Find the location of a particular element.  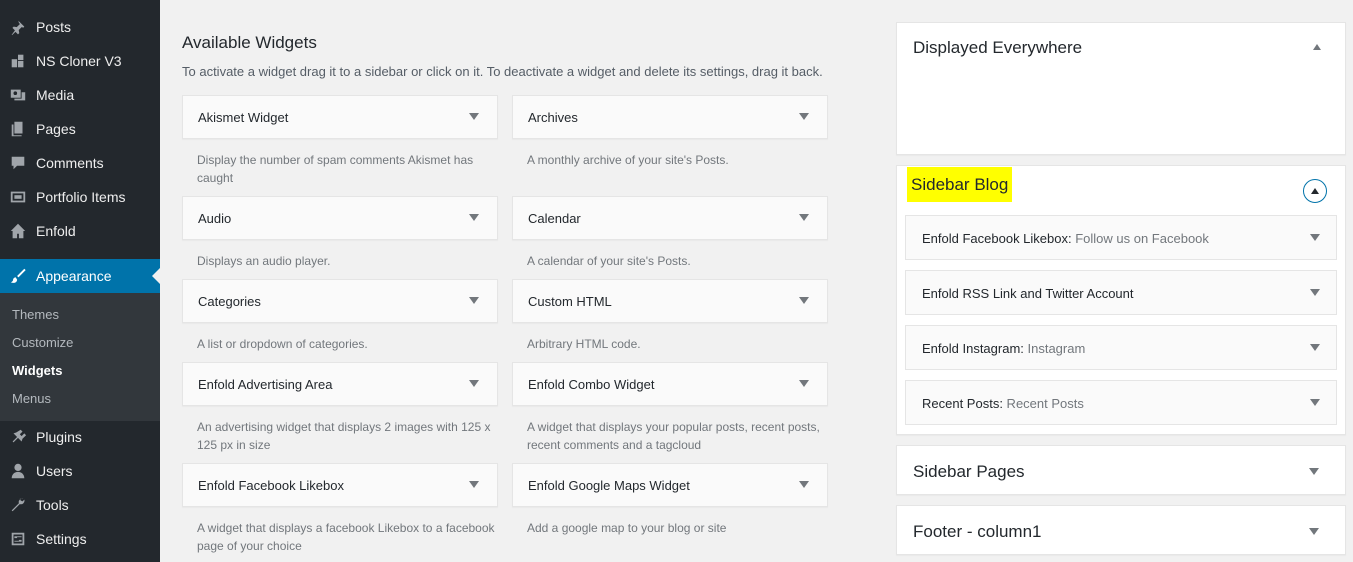

sidebar-area-sidebar-pages: Sidebar Pages is located at coordinates (1121, 470).